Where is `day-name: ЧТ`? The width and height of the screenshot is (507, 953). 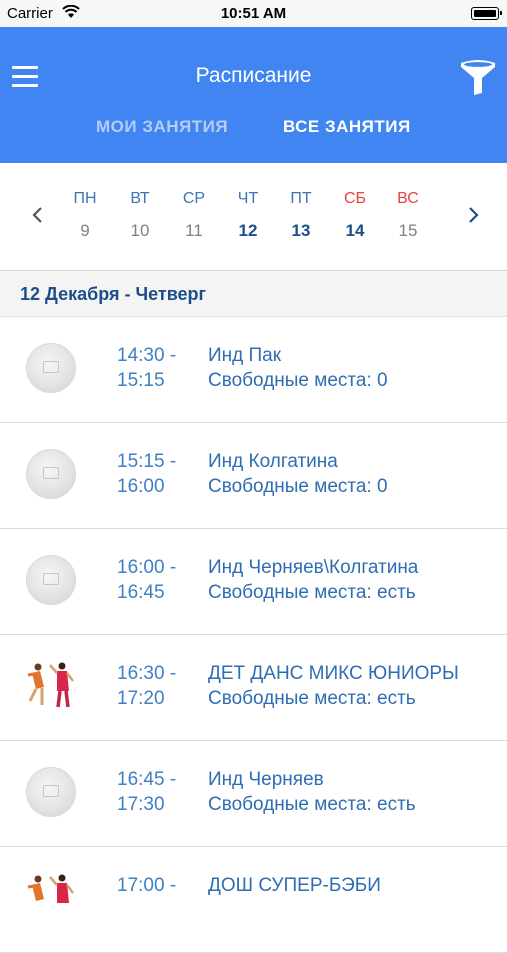 day-name: ЧТ is located at coordinates (248, 198).